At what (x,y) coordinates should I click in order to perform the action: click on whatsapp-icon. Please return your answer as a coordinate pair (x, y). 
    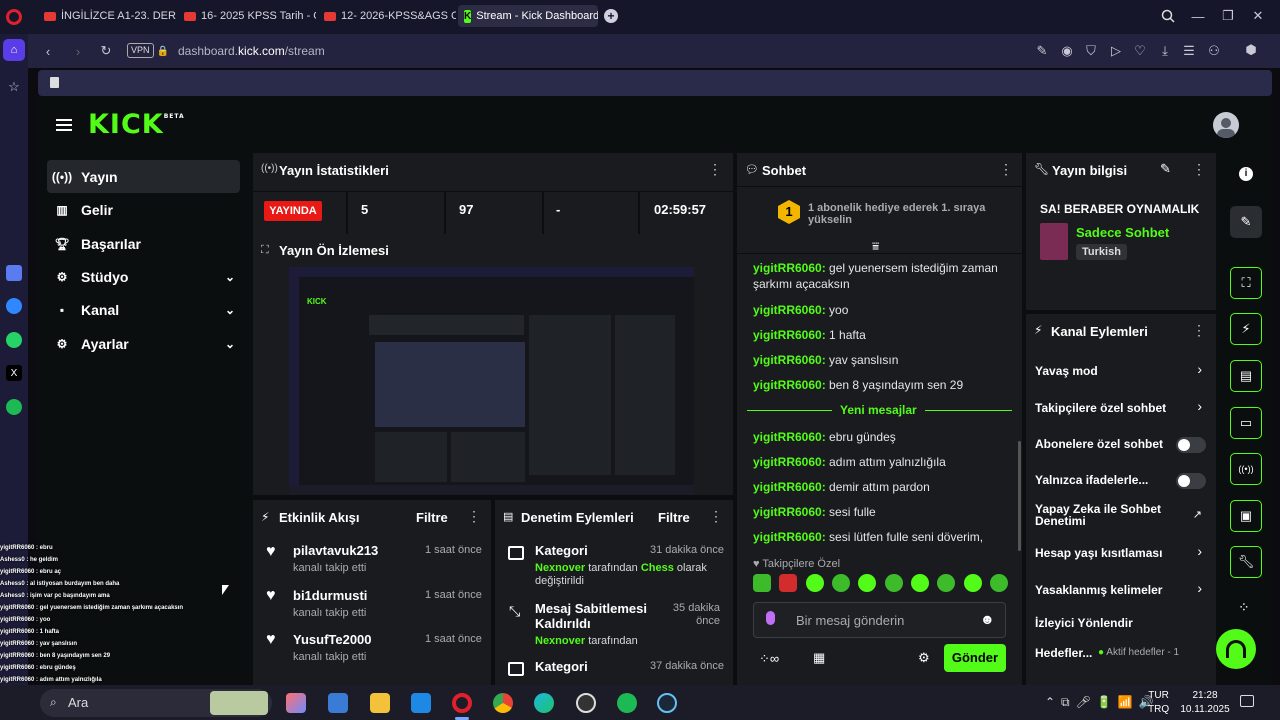
    Looking at the image, I should click on (14, 340).